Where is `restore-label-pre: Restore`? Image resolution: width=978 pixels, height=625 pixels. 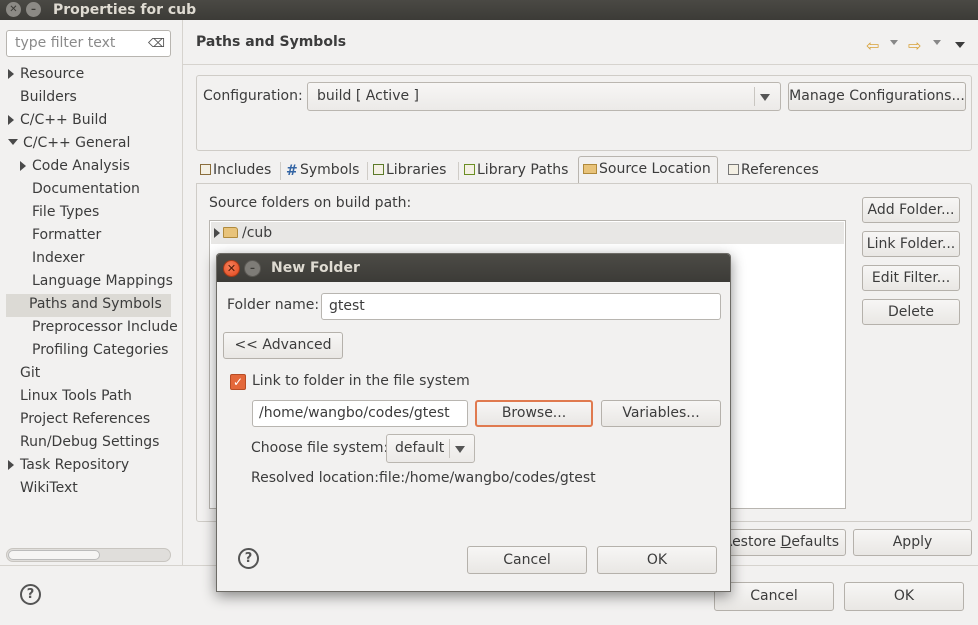 restore-label-pre: Restore is located at coordinates (751, 542).